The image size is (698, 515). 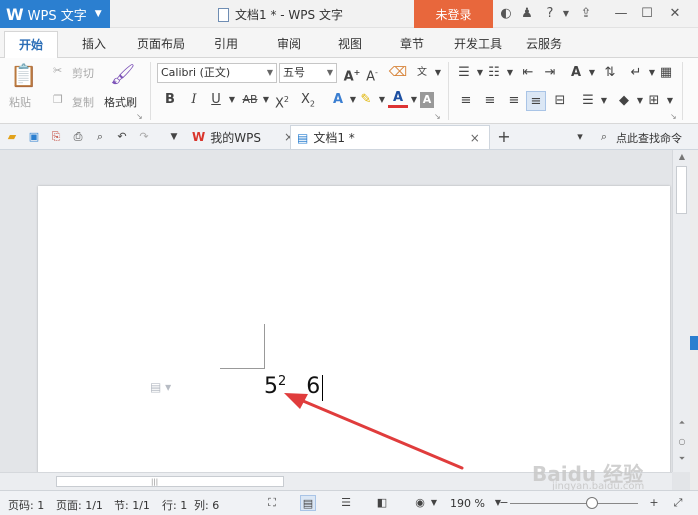 I want to click on justify-icon: ≡, so click(x=536, y=101).